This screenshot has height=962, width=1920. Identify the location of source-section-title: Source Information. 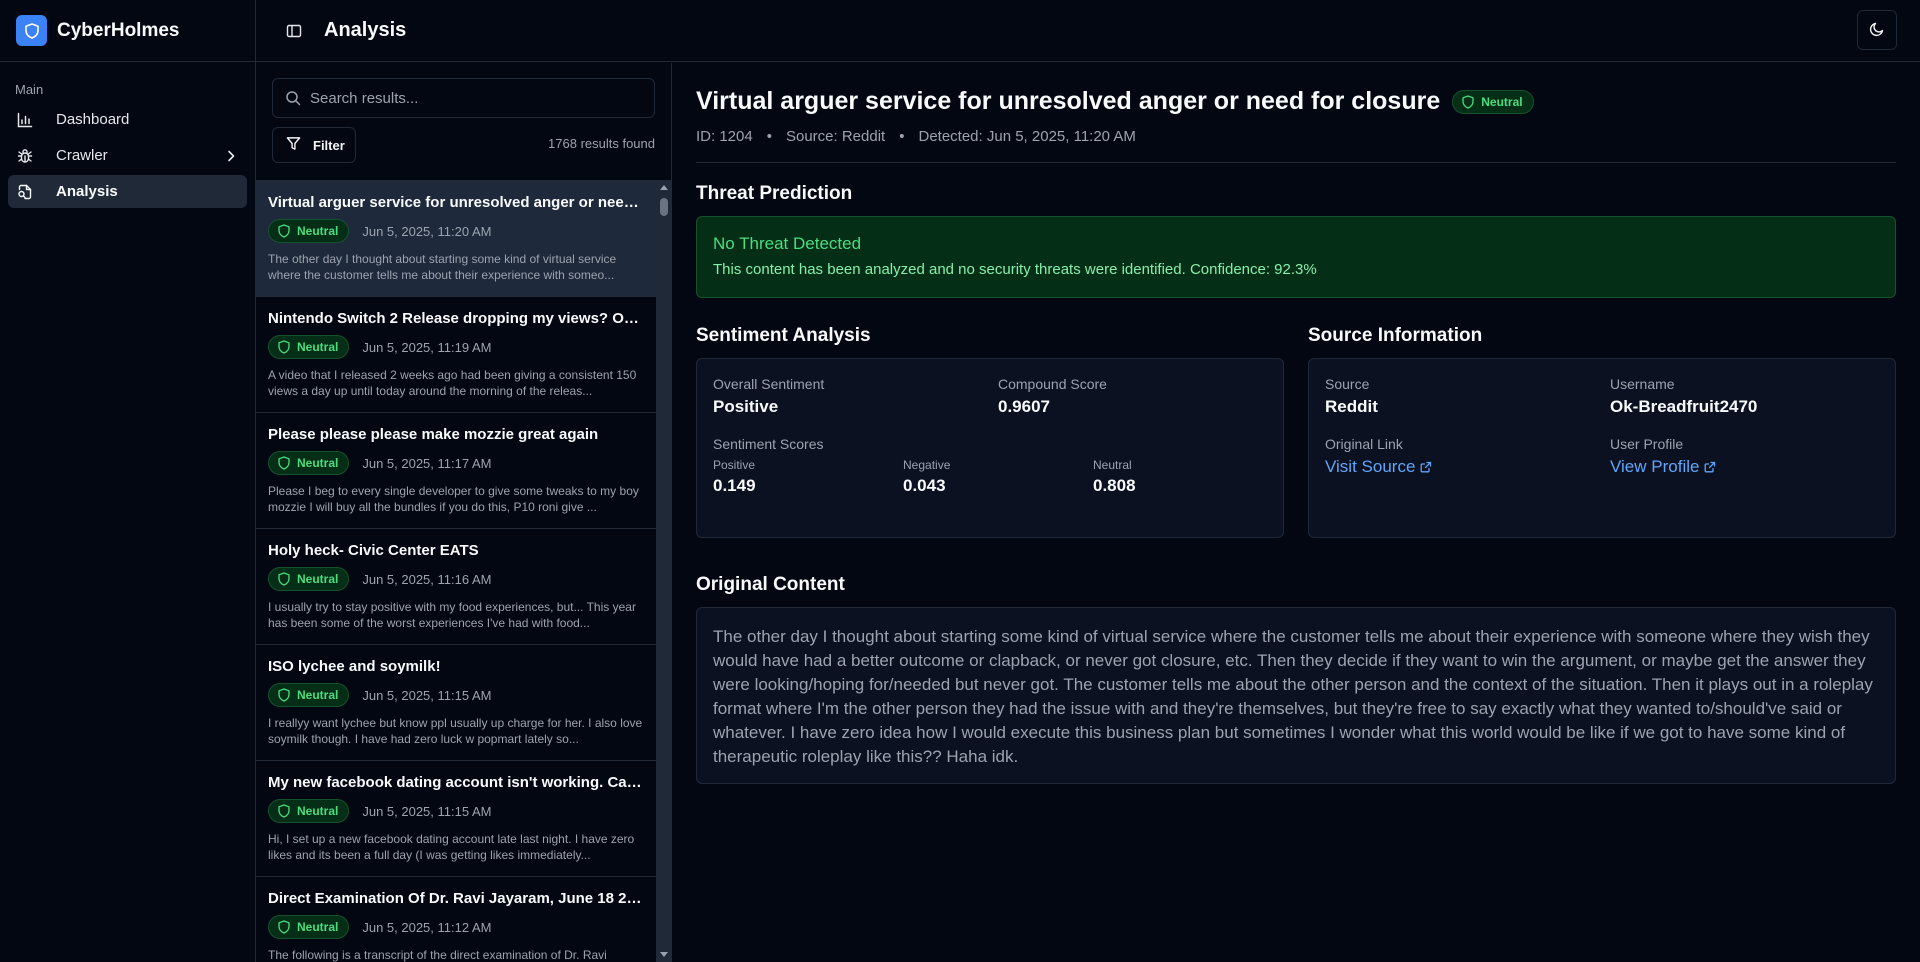
(1395, 335).